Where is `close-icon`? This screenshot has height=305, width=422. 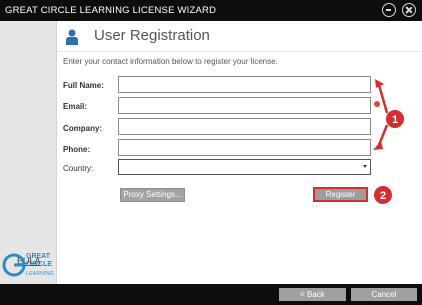
close-icon is located at coordinates (409, 10).